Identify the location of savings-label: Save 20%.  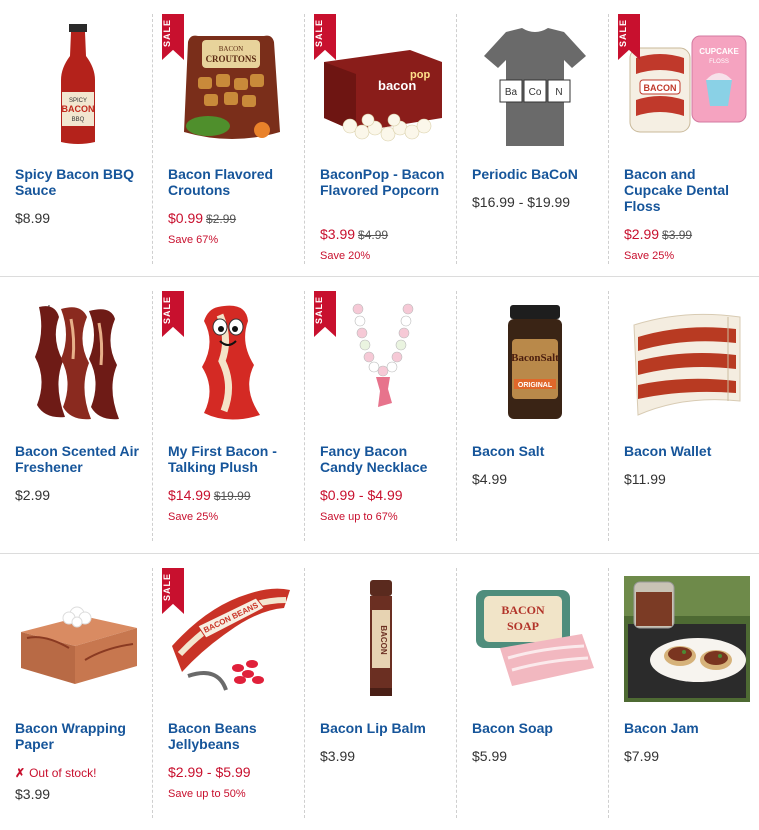
(345, 256).